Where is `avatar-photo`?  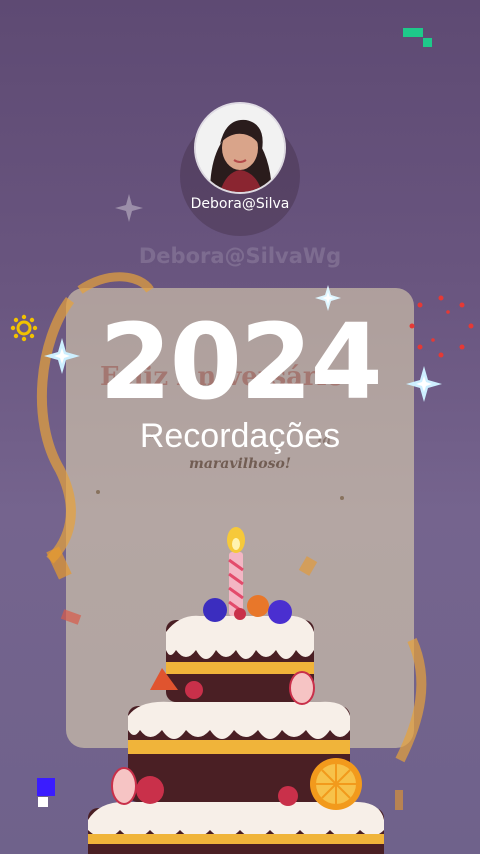 avatar-photo is located at coordinates (240, 148).